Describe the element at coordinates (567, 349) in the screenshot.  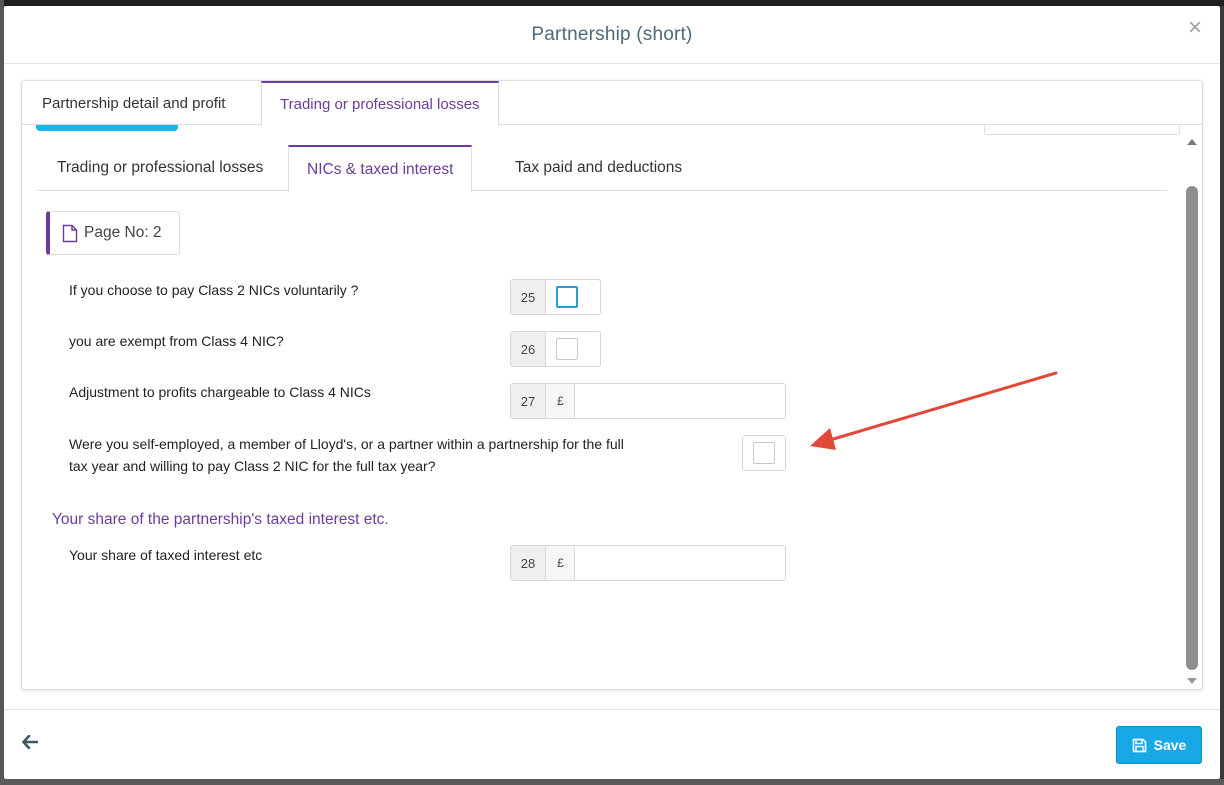
I see `class4-exempt-checkbox` at that location.